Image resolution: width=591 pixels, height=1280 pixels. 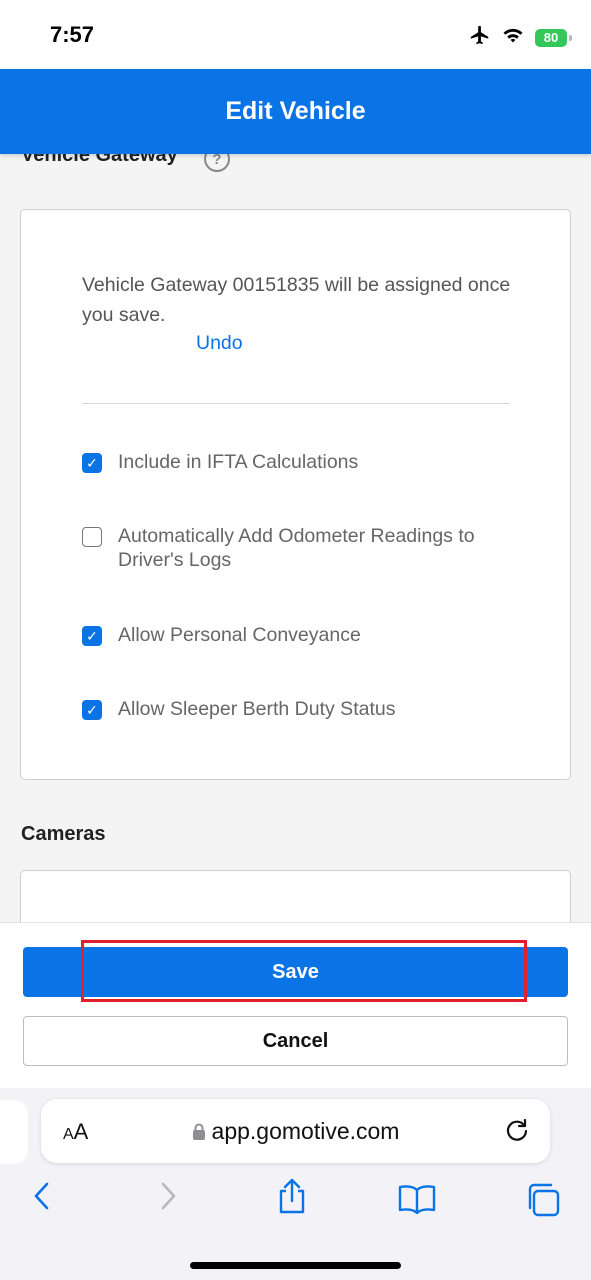 What do you see at coordinates (296, 403) in the screenshot?
I see `divider` at bounding box center [296, 403].